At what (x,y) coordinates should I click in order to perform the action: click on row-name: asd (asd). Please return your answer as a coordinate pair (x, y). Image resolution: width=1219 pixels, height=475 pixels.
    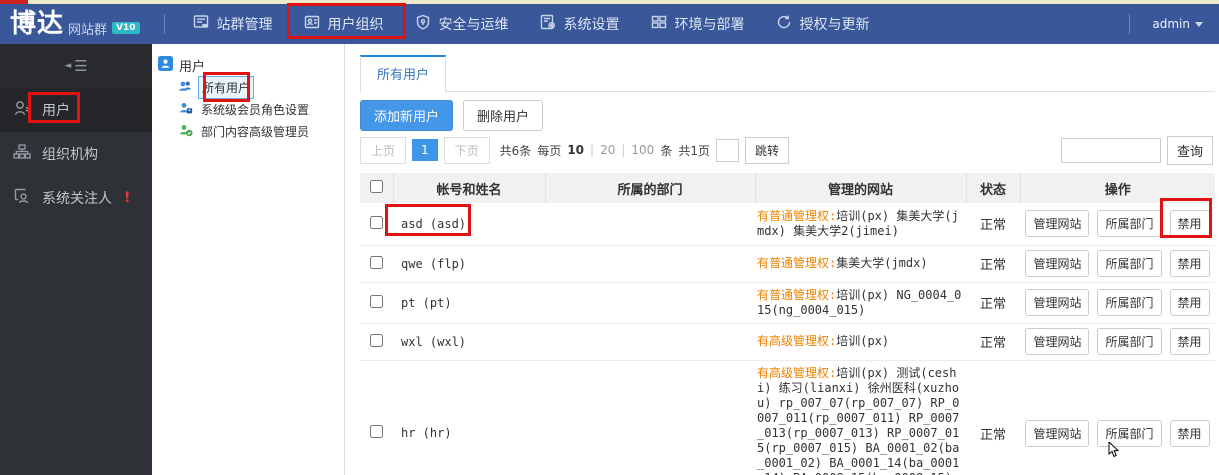
    Looking at the image, I should click on (469, 224).